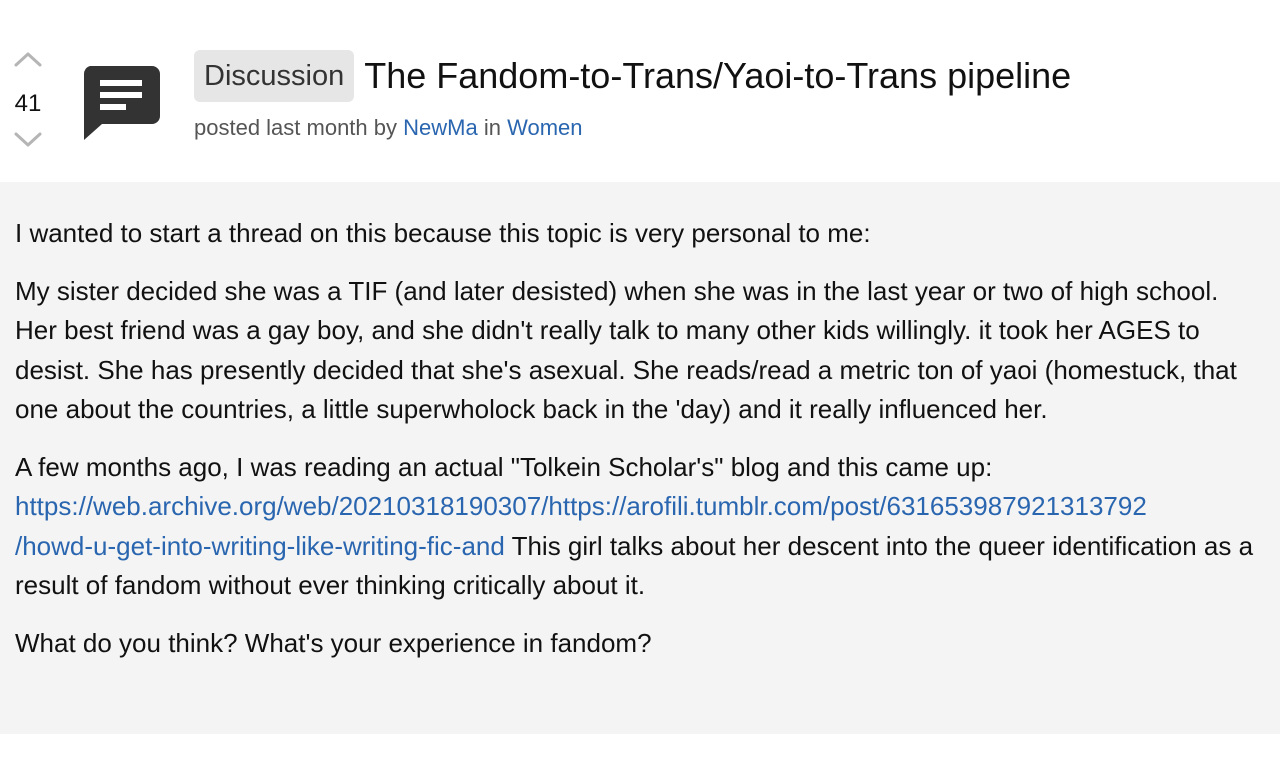 The height and width of the screenshot is (762, 1280). I want to click on flair-badge: Discussion, so click(274, 76).